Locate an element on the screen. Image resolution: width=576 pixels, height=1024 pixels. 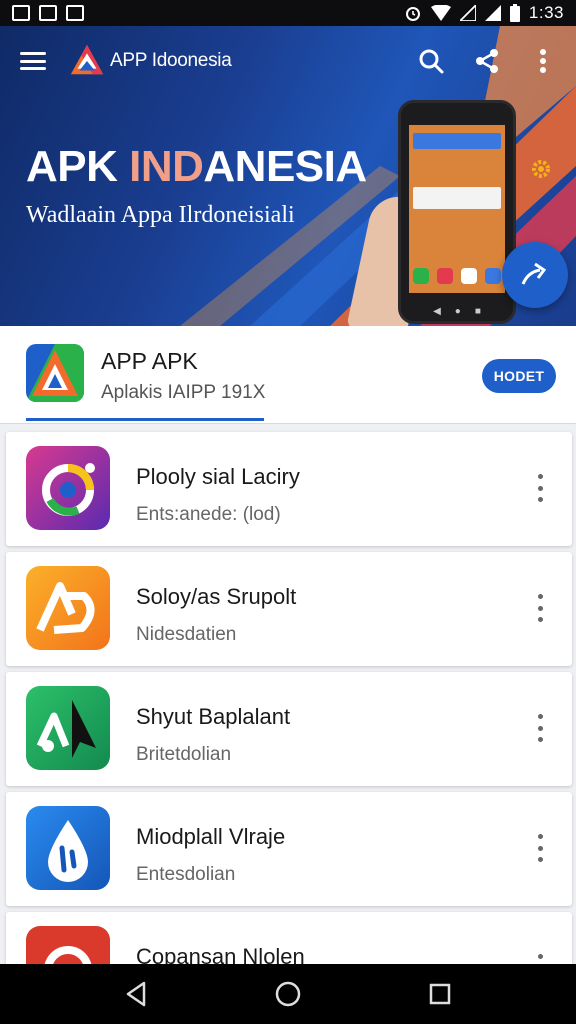
phone-card is located at coordinates (457, 198).